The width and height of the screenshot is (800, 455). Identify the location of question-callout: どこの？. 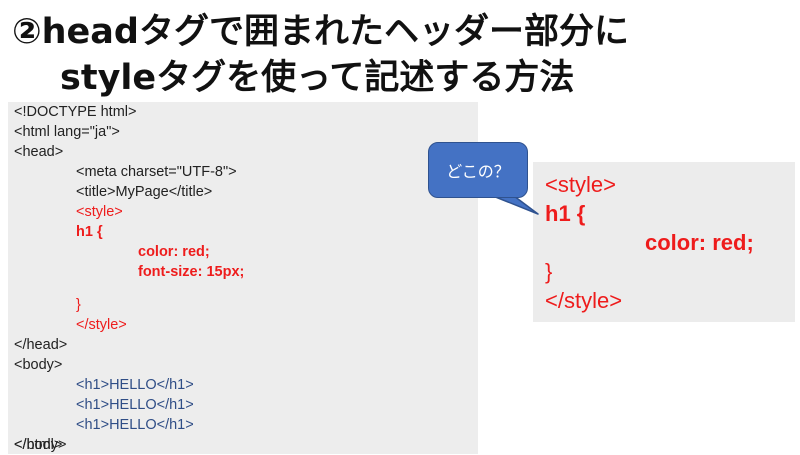
(478, 170).